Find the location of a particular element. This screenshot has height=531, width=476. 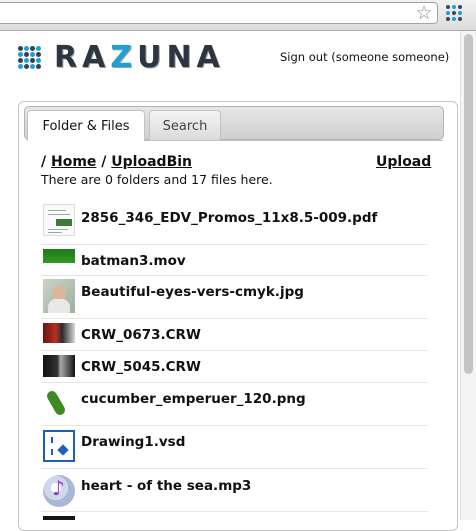

tab-search: Search is located at coordinates (185, 125).